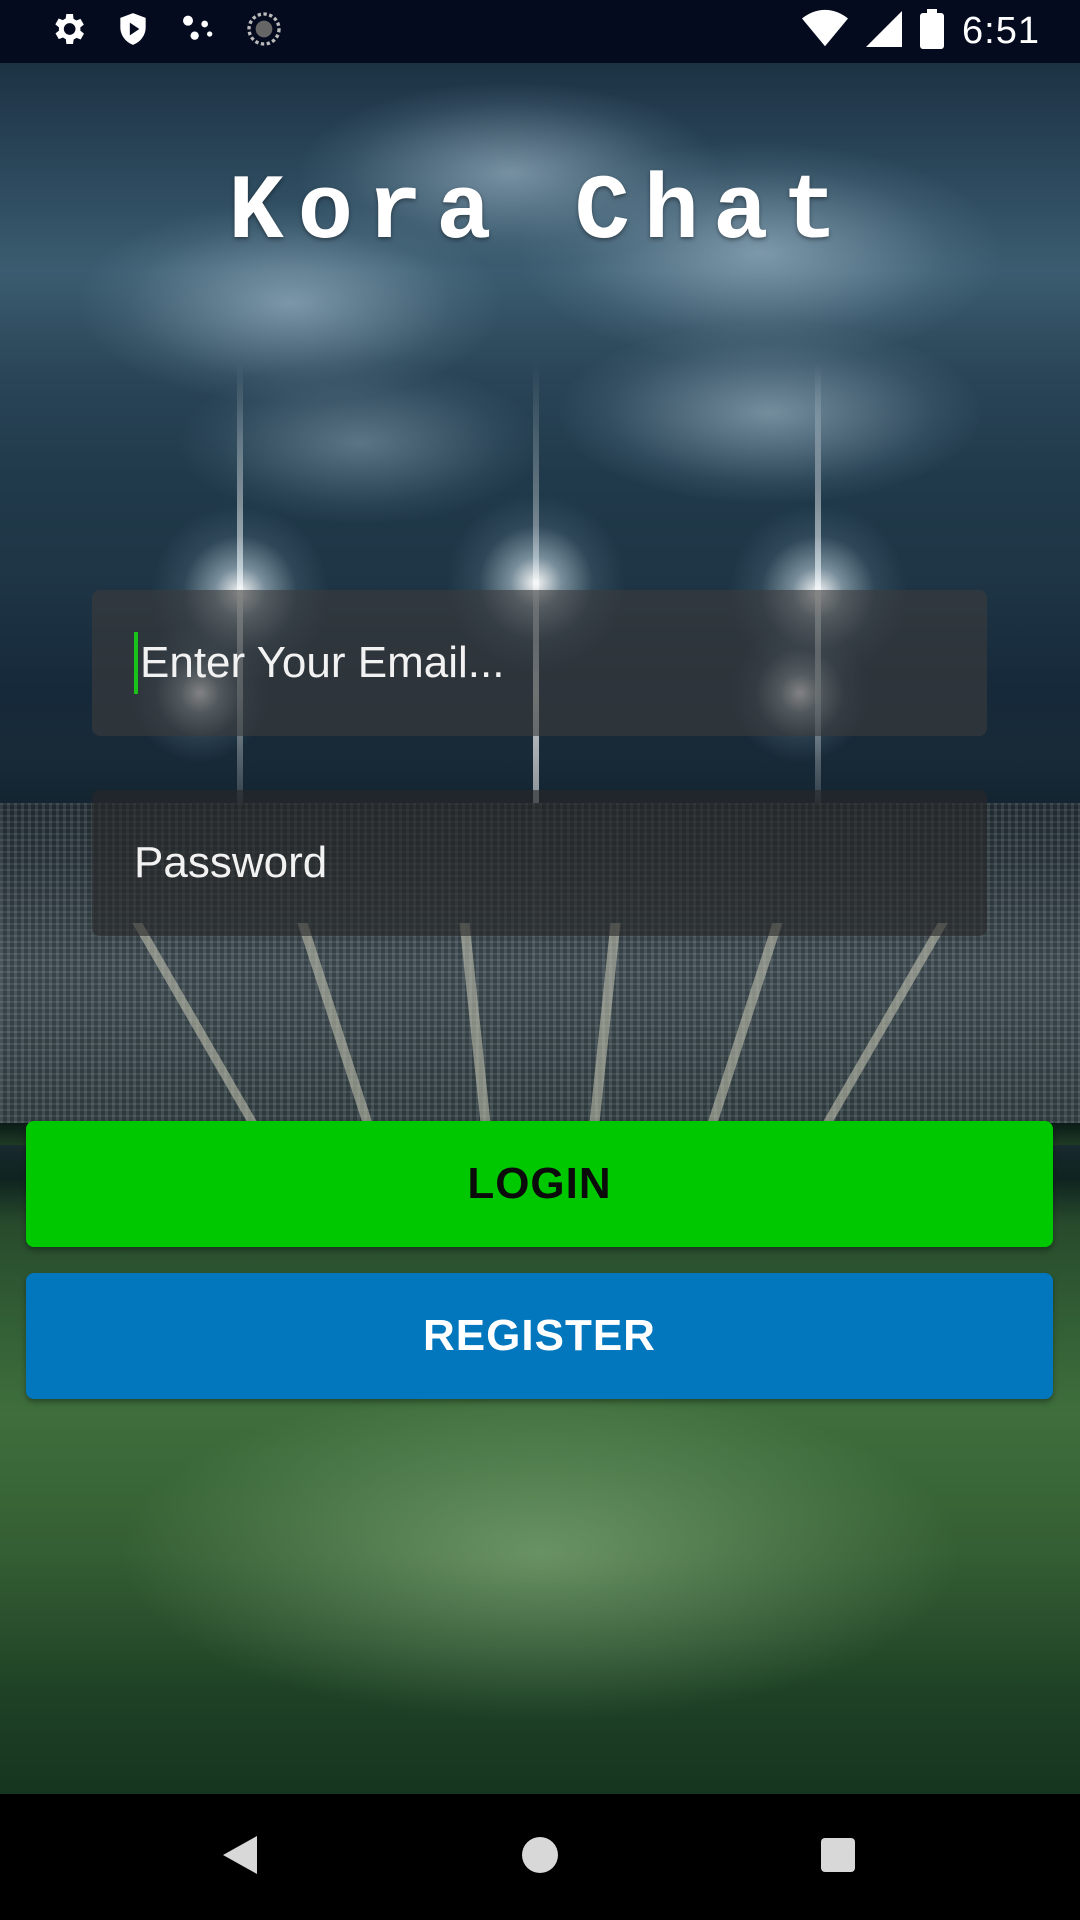  Describe the element at coordinates (932, 31) in the screenshot. I see `battery-icon` at that location.